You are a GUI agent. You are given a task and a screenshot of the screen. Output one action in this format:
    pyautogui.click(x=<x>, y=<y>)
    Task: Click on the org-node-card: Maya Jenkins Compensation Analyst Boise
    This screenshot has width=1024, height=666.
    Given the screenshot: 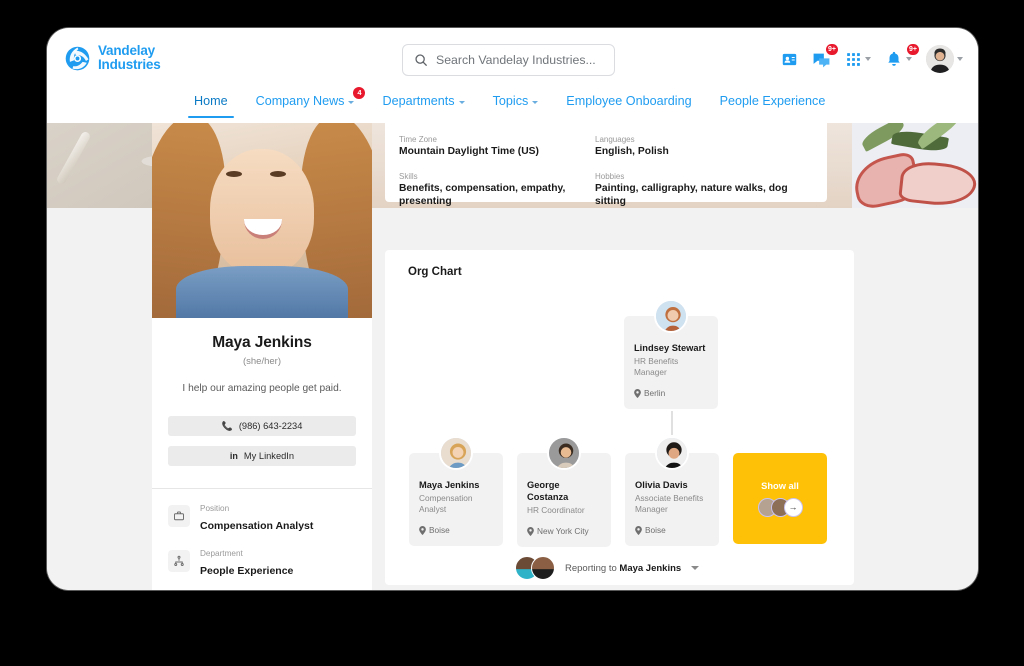 What is the action you would take?
    pyautogui.click(x=456, y=491)
    